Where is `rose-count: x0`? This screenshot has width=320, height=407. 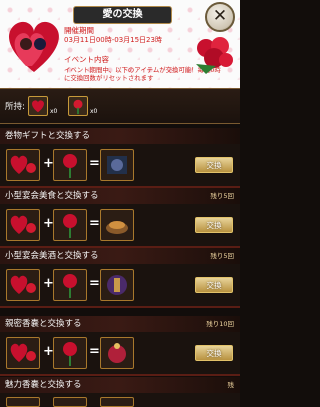 rose-count: x0 is located at coordinates (94, 111).